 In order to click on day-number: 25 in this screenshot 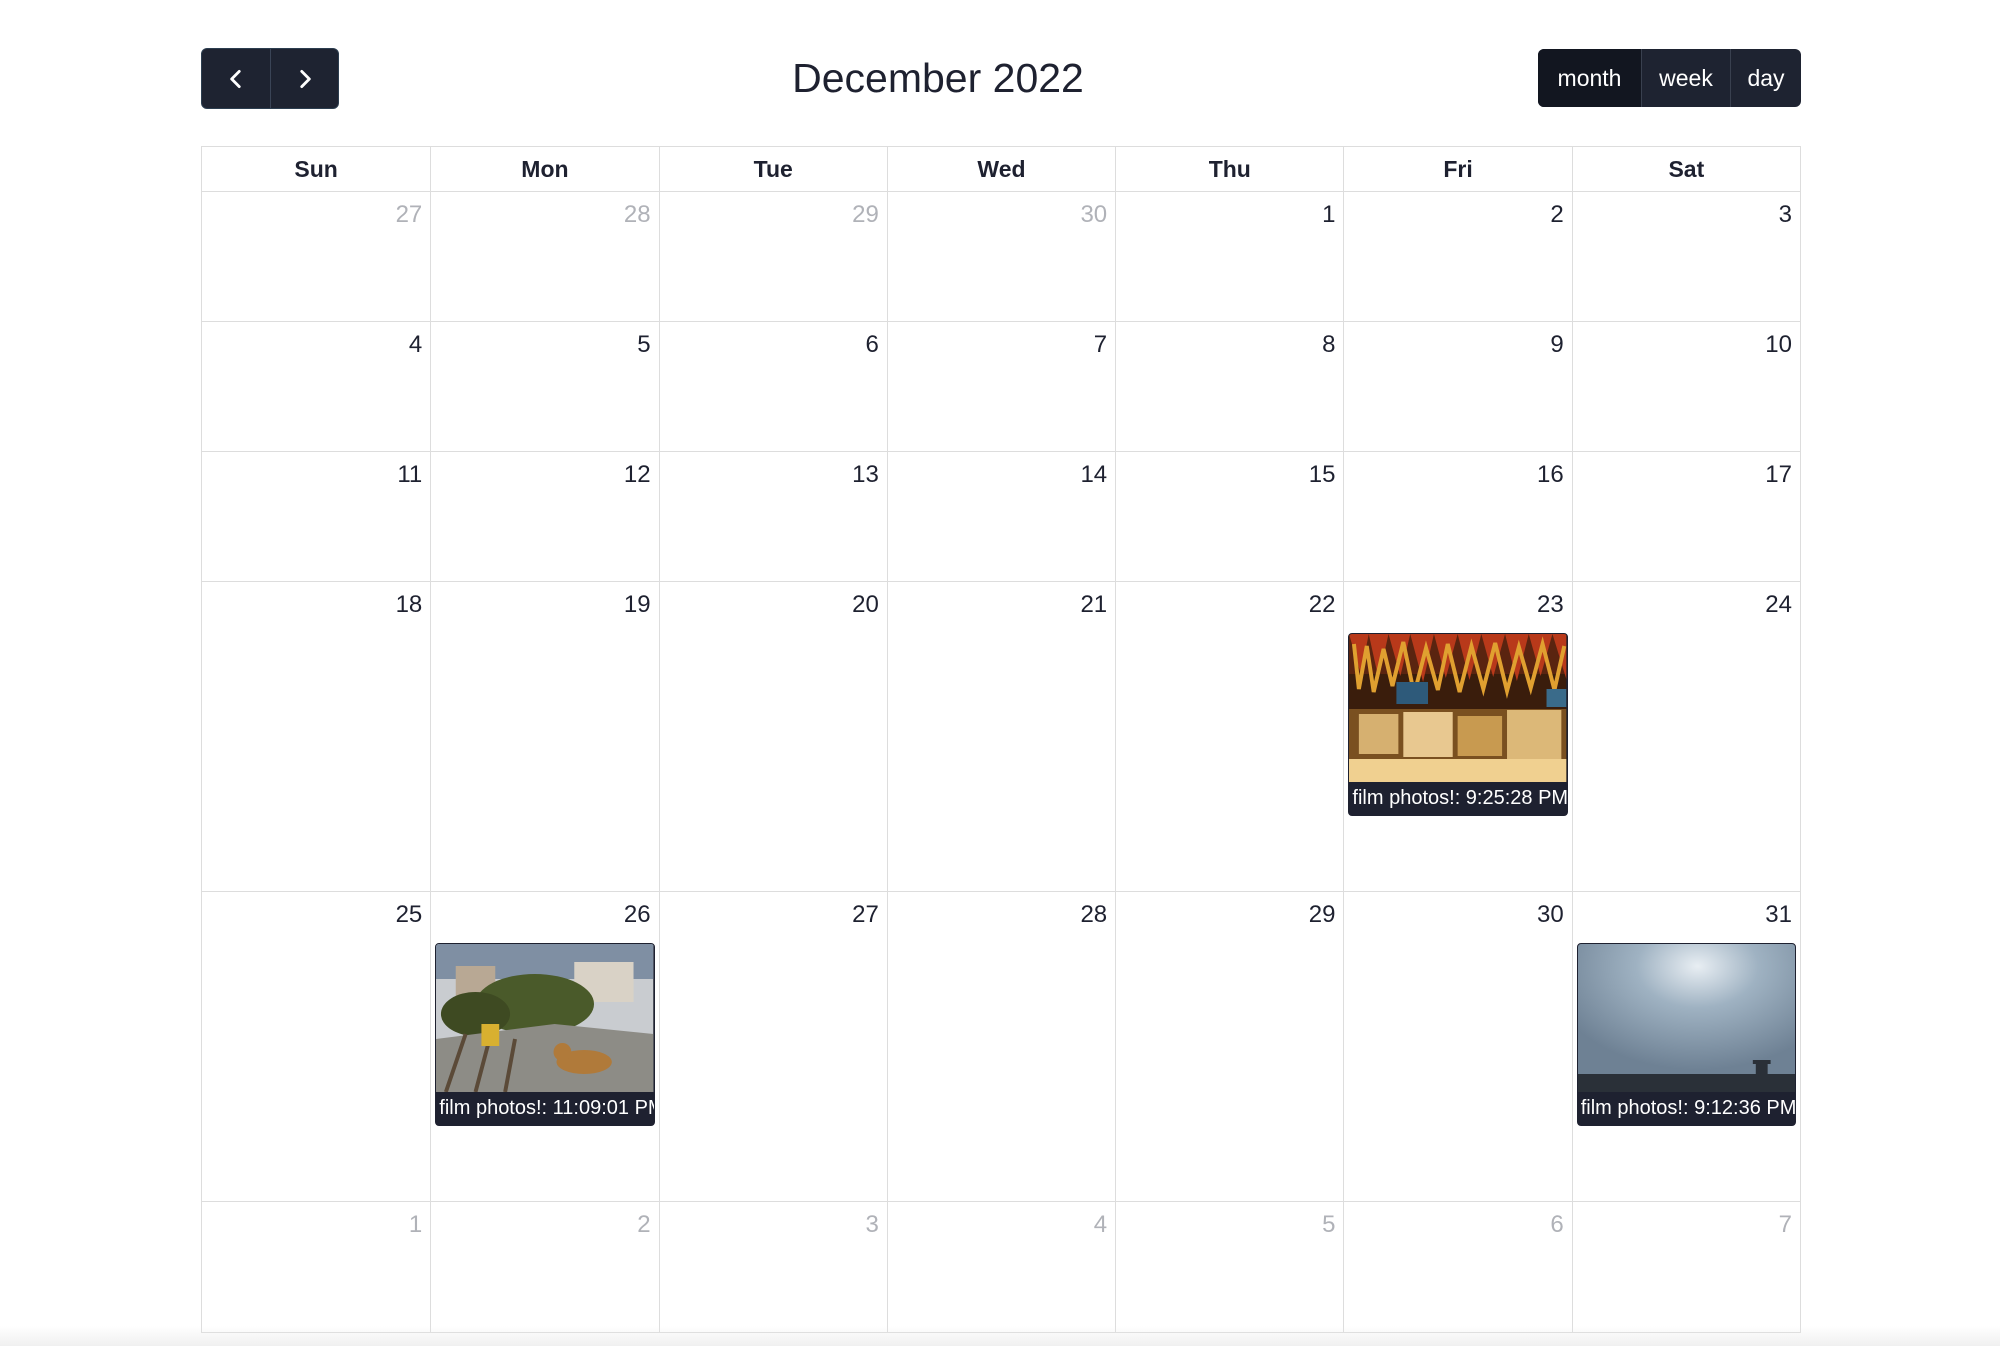, I will do `click(409, 914)`.